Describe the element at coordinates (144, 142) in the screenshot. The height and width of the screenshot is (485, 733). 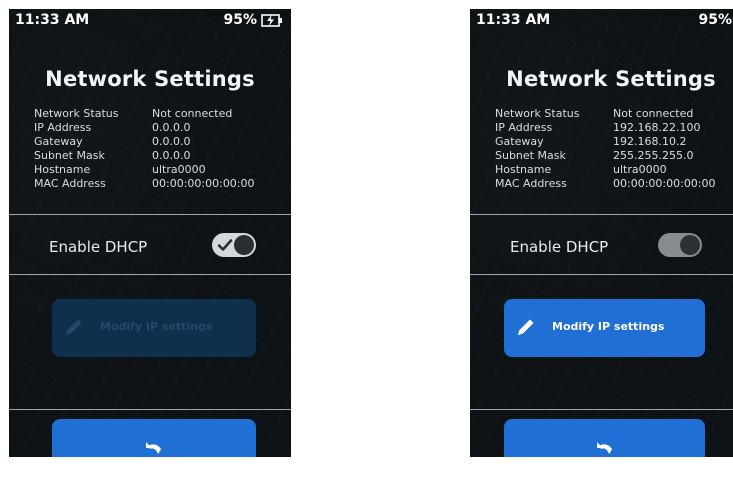
I see `info-row-gateway: Gateway 0.0.0.0` at that location.